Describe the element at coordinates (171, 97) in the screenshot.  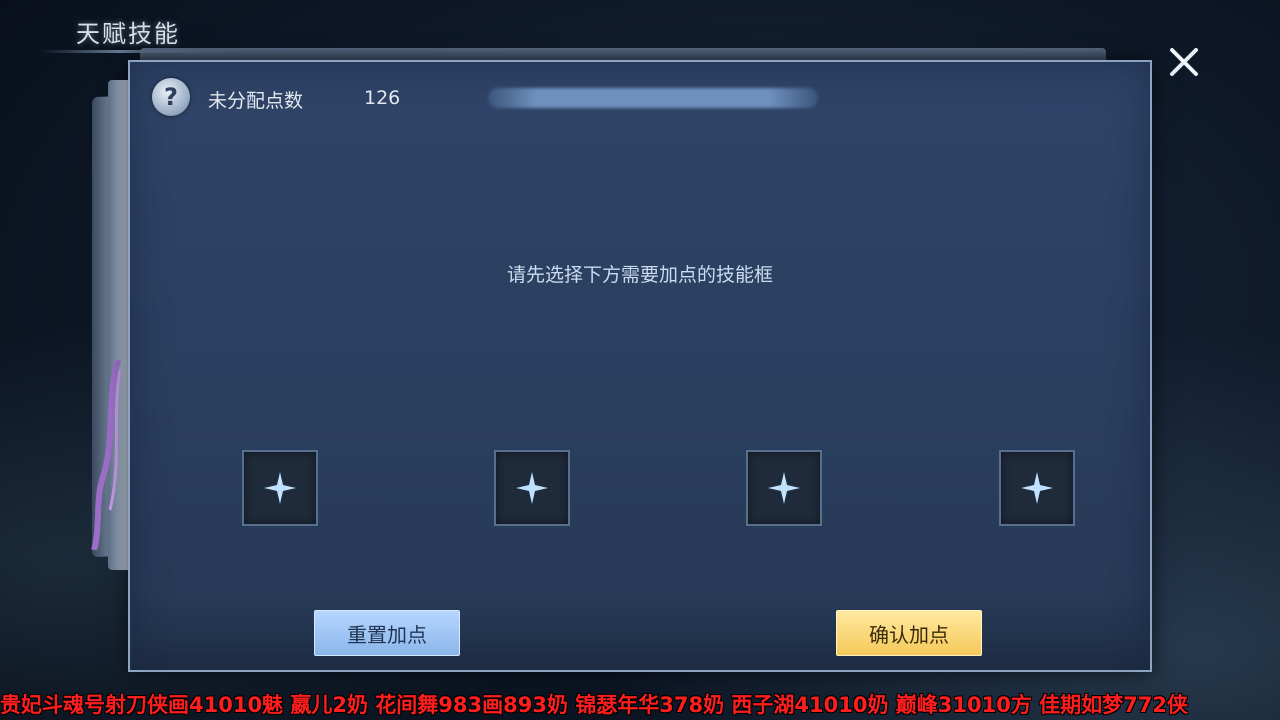
I see `help-icon: ?` at that location.